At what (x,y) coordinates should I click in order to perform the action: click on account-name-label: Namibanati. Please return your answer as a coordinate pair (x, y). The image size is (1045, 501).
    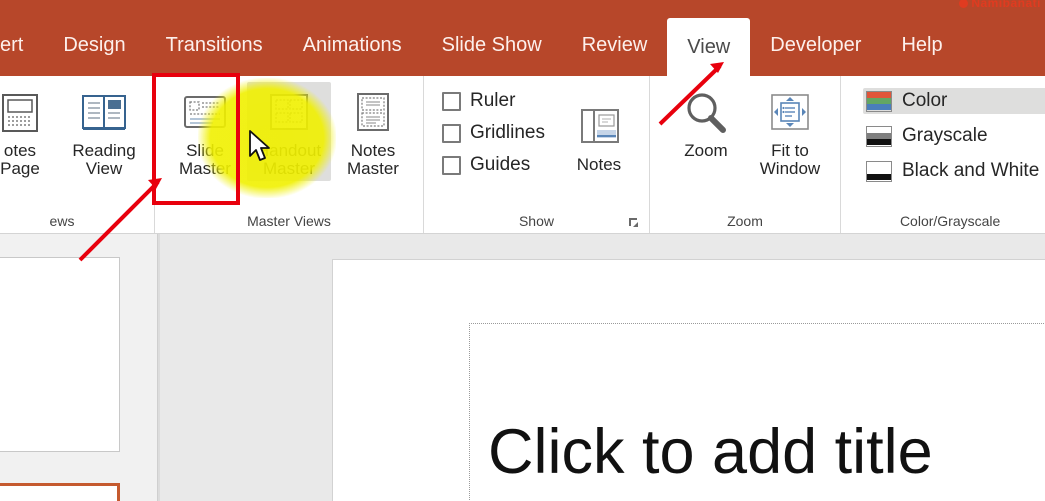
    Looking at the image, I should click on (1006, 4).